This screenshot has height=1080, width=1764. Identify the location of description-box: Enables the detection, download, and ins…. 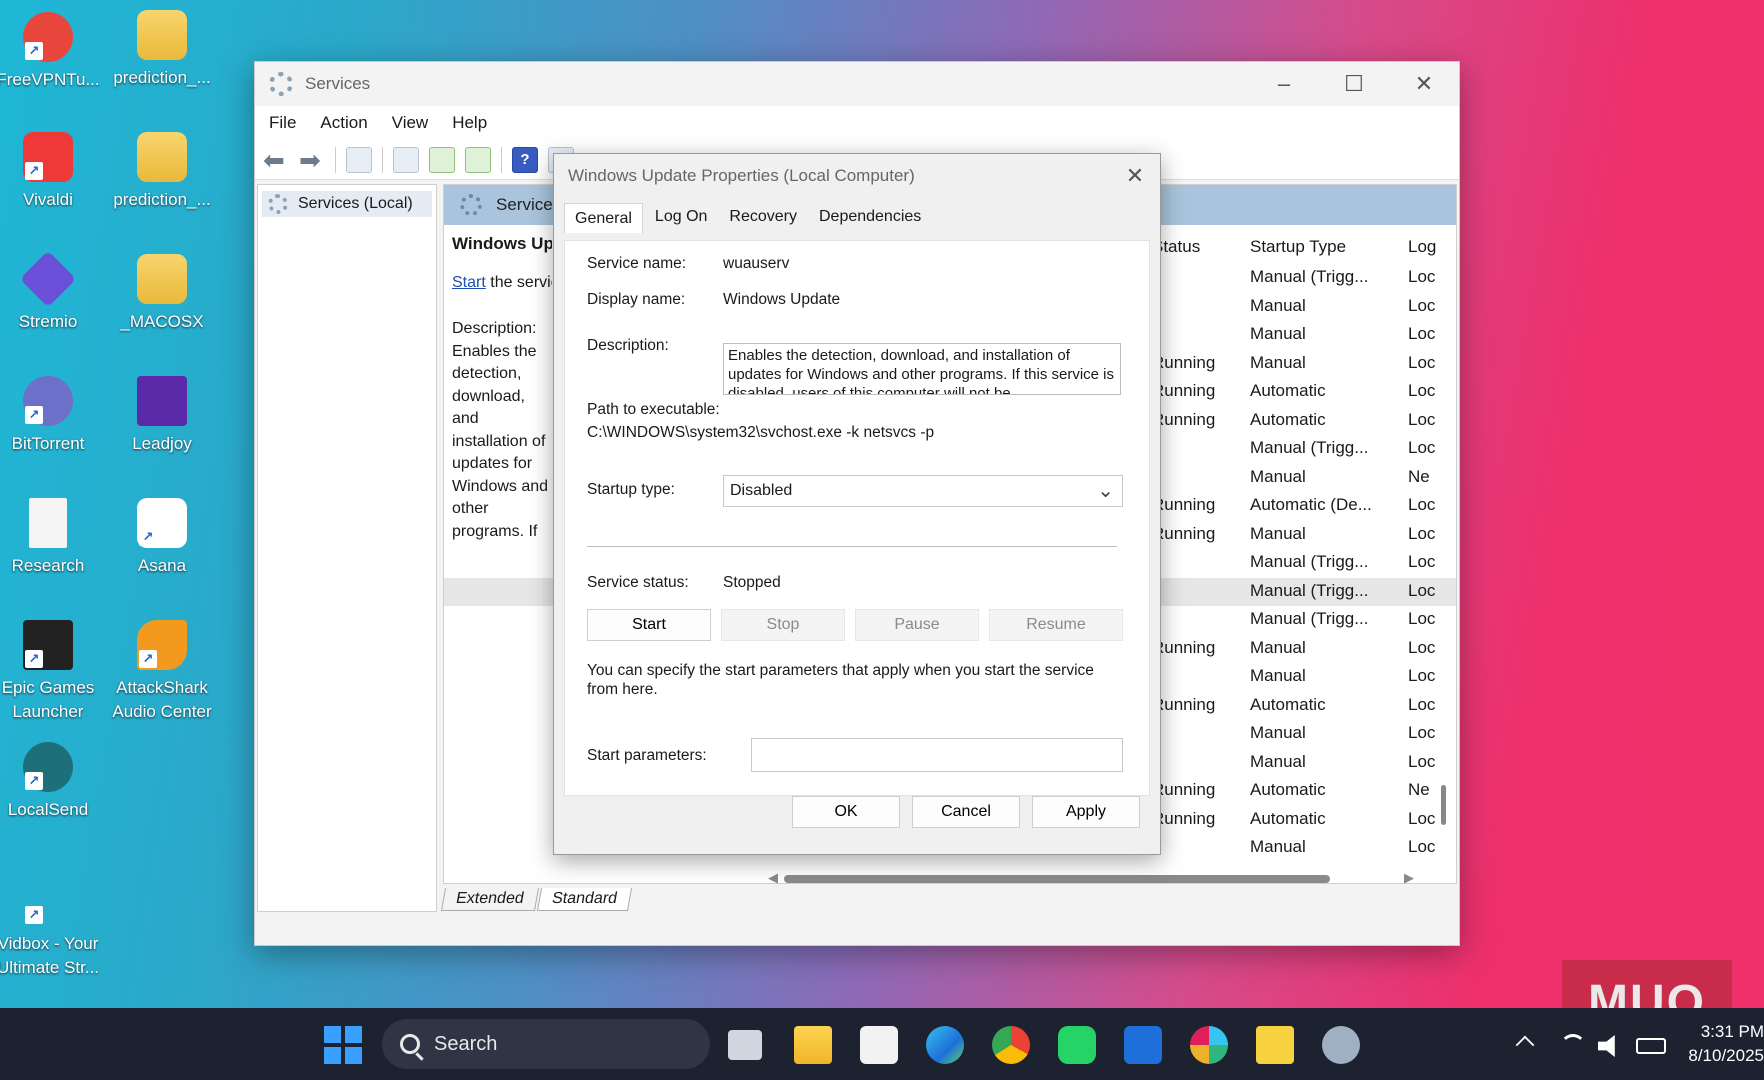
(922, 369).